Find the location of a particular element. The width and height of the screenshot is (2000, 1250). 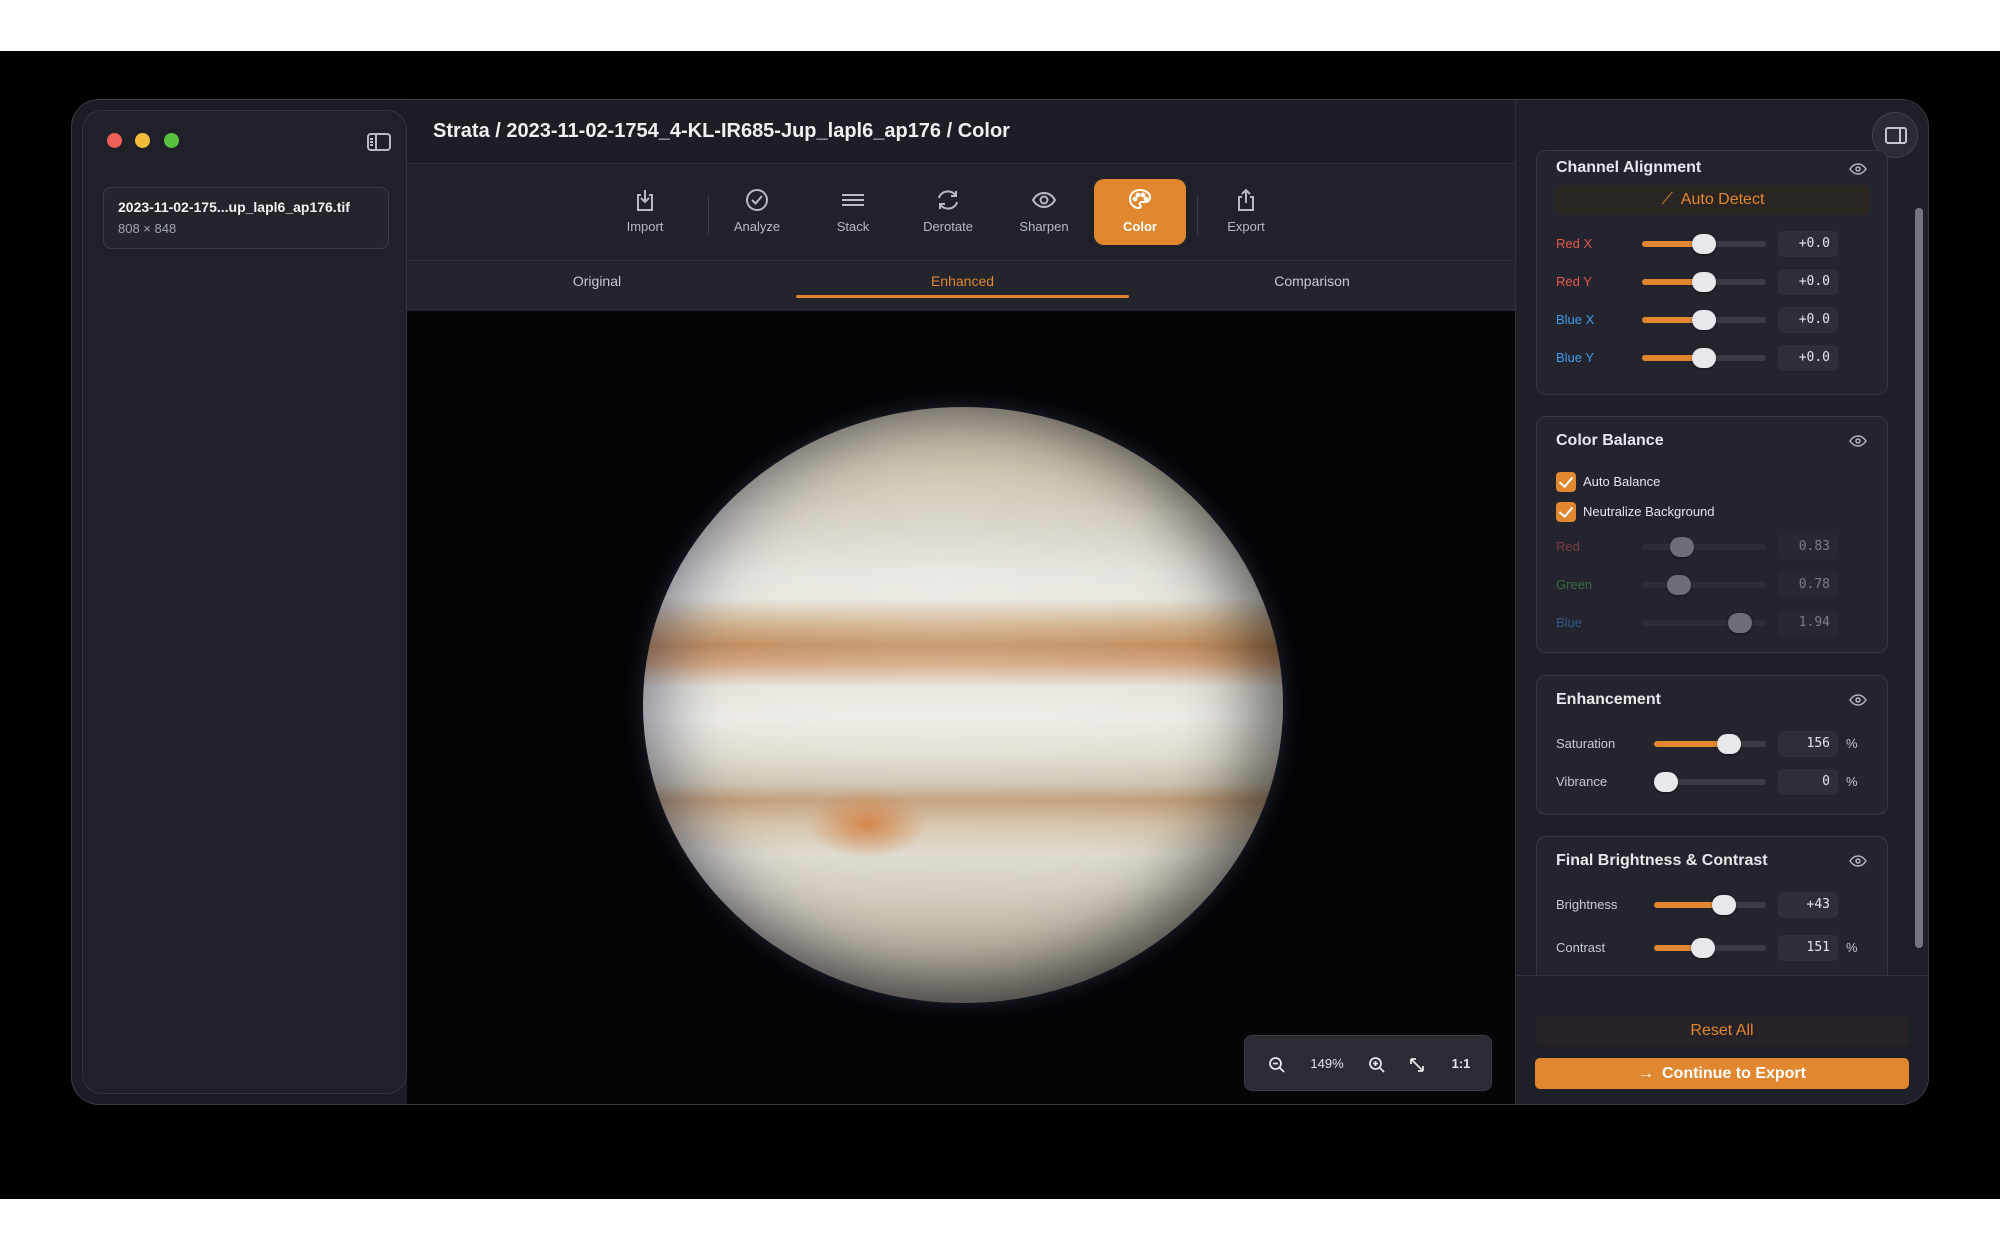

sidebar-toggle-icon is located at coordinates (379, 142).